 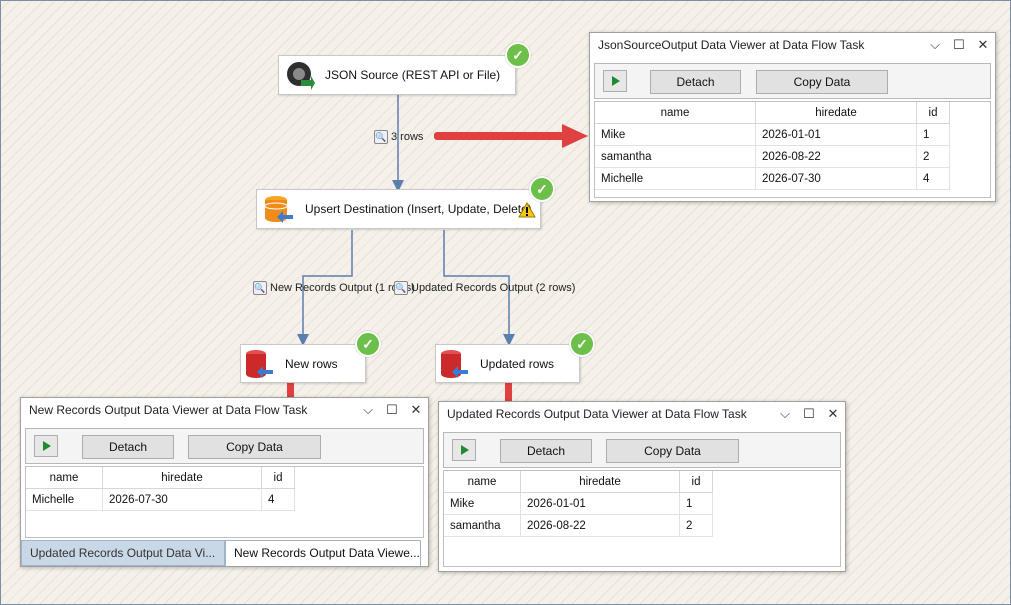 I want to click on updated-rows-component: Updated rows, so click(x=507, y=363).